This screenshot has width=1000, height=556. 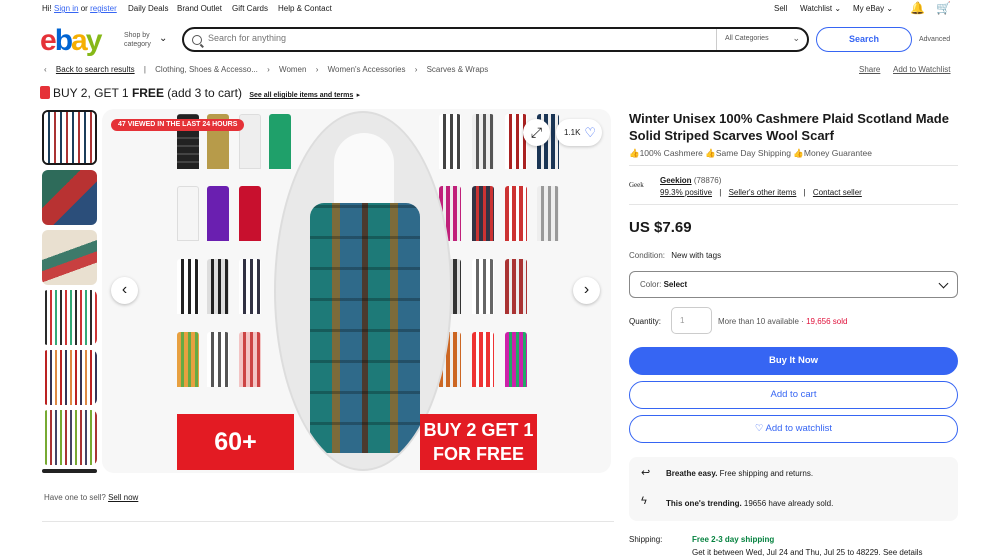 I want to click on category-value: All Categories, so click(x=747, y=38).